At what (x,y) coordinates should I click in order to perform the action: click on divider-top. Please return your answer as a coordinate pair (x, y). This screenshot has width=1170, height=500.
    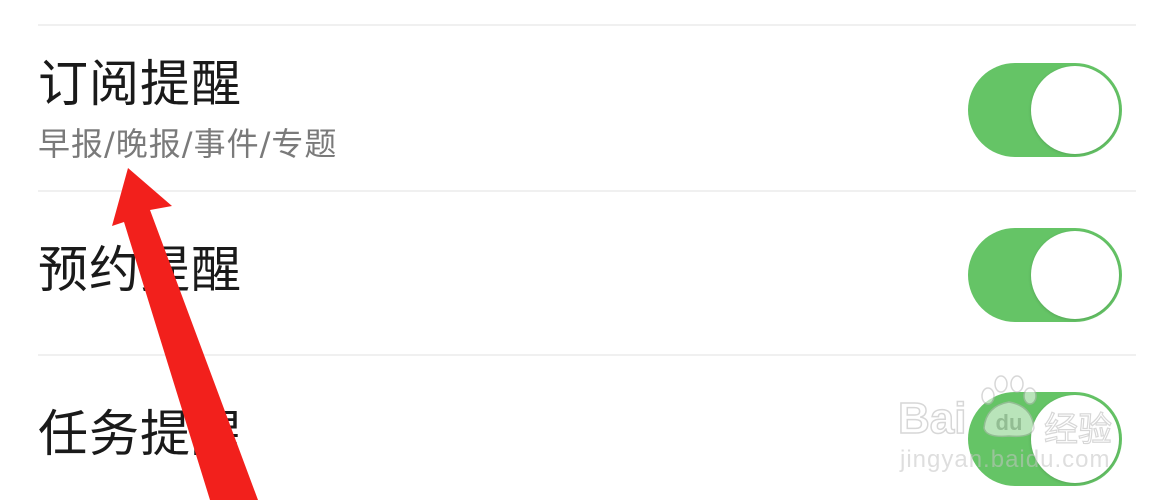
    Looking at the image, I should click on (587, 25).